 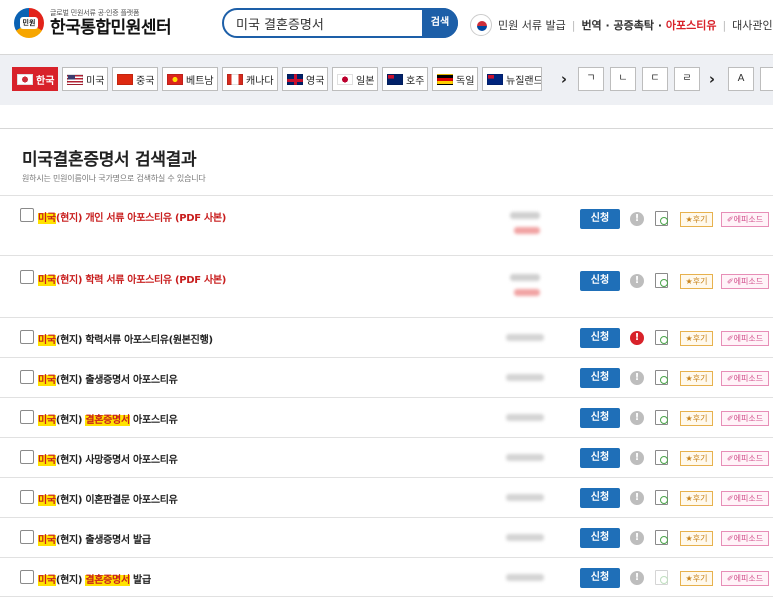 I want to click on country-tab-uk: 영국, so click(x=305, y=79).